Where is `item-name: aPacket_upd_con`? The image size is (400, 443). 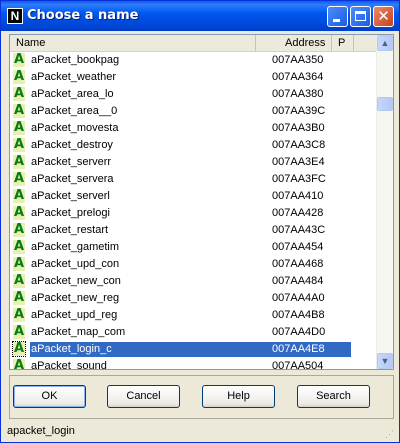 item-name: aPacket_upd_con is located at coordinates (75, 264).